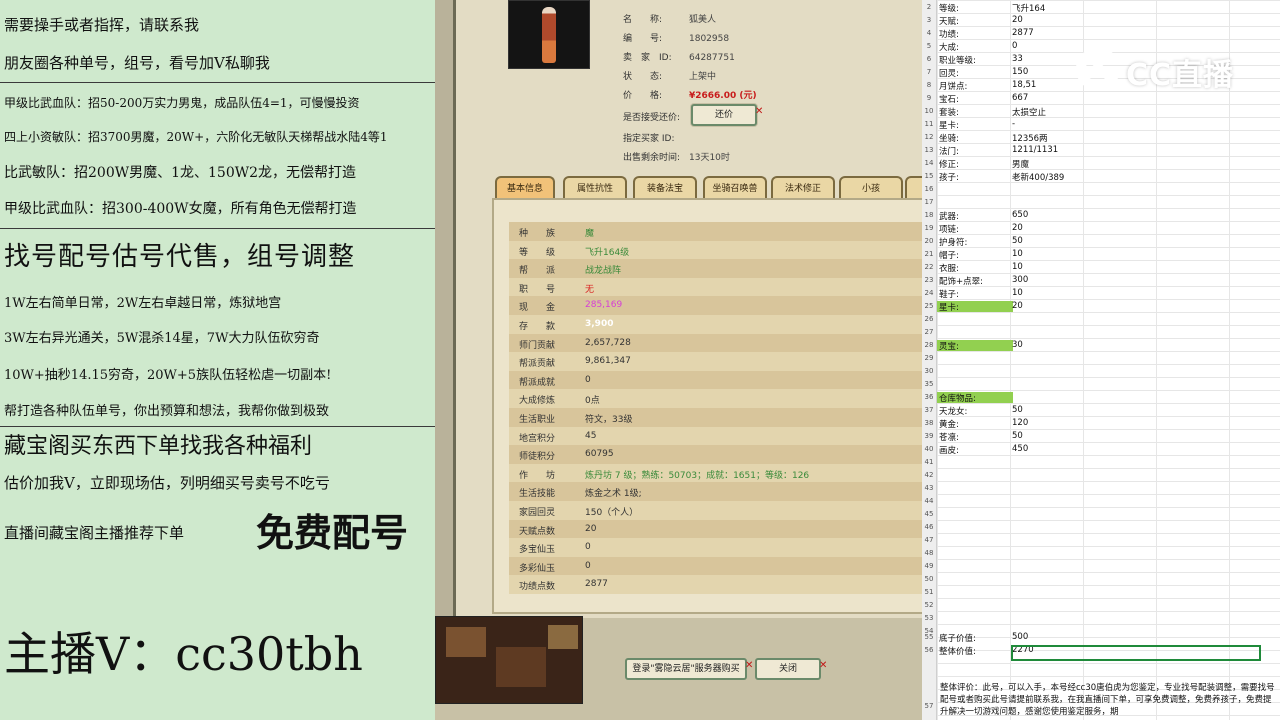 The width and height of the screenshot is (1280, 720). What do you see at coordinates (1020, 72) in the screenshot?
I see `cell-value: 150` at bounding box center [1020, 72].